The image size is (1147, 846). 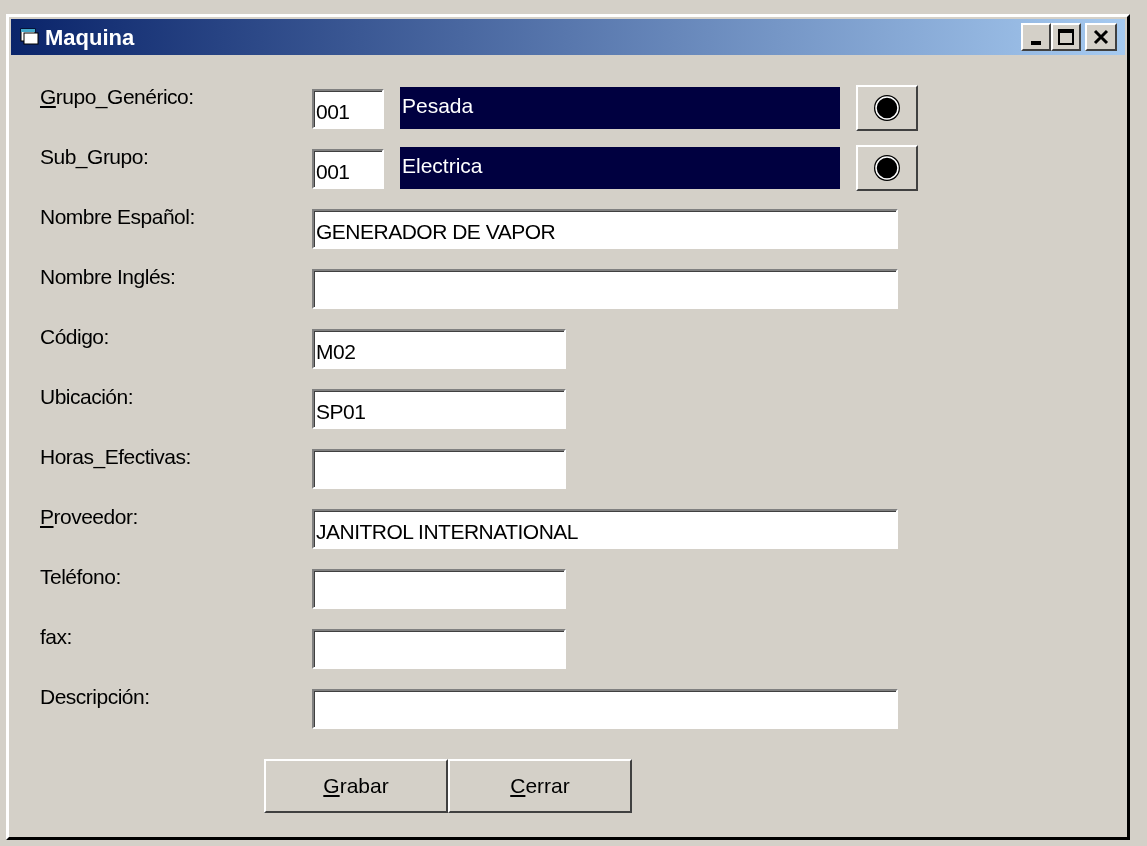 I want to click on field-label: Nombre Inglés:, so click(x=108, y=277).